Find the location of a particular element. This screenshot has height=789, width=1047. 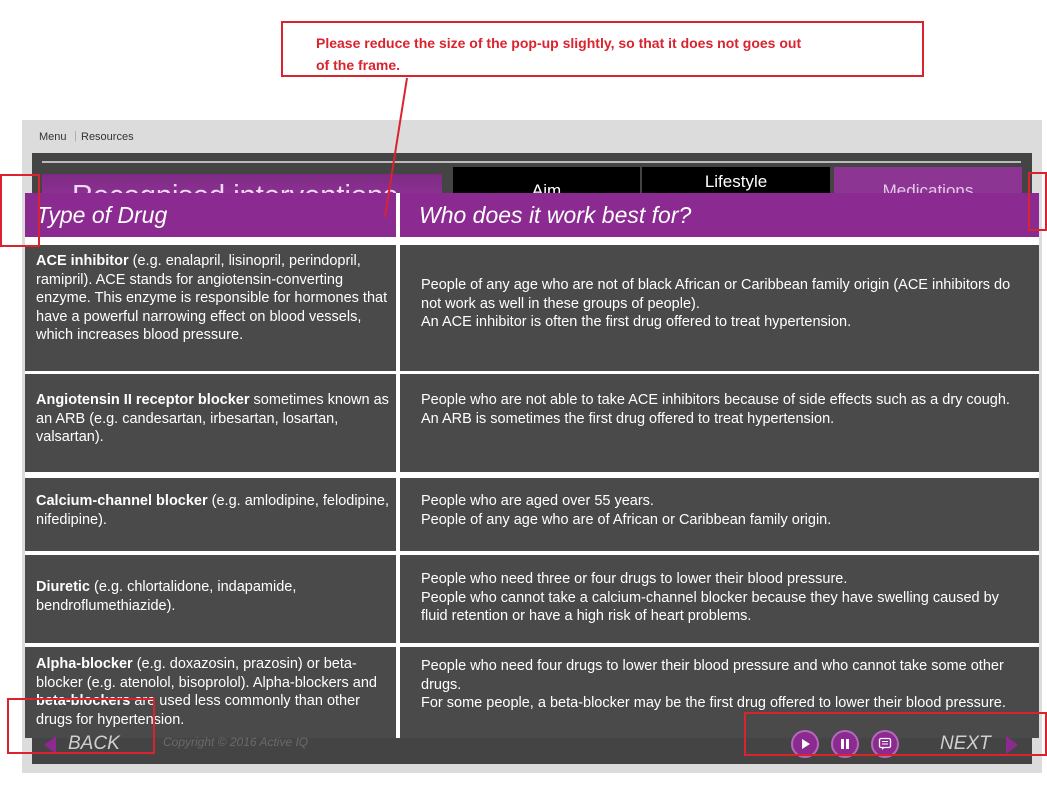

who-line: People who are aged over 55 years. is located at coordinates (537, 501).